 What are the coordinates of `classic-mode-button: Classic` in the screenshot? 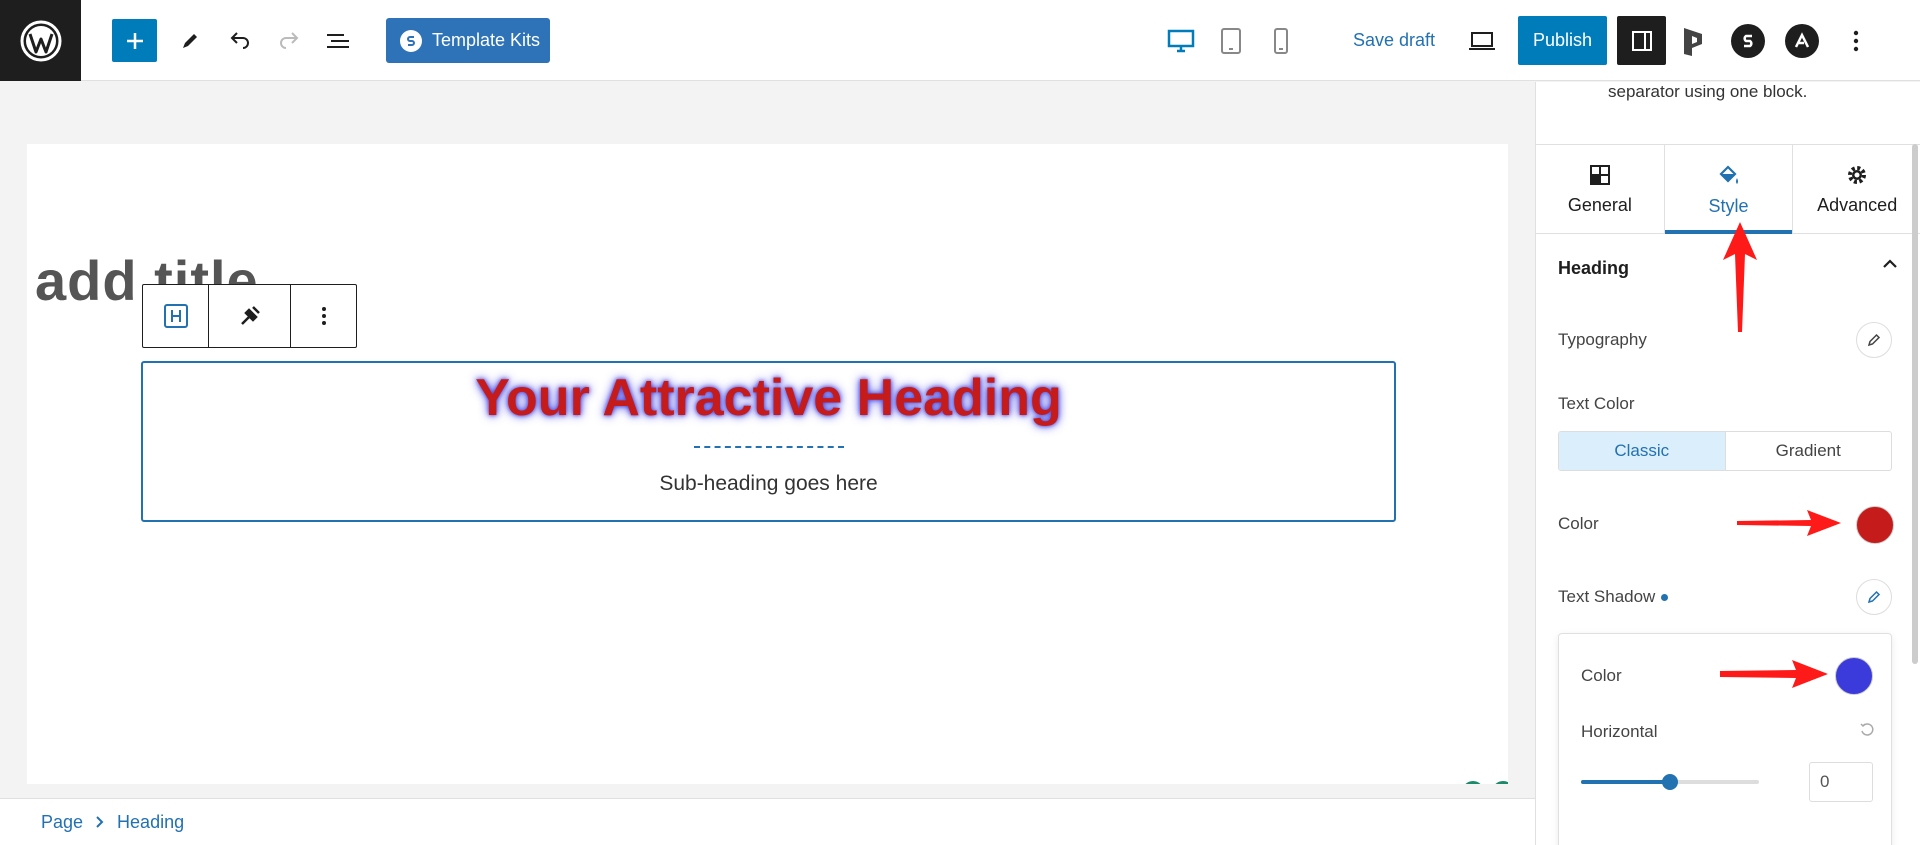 It's located at (1642, 451).